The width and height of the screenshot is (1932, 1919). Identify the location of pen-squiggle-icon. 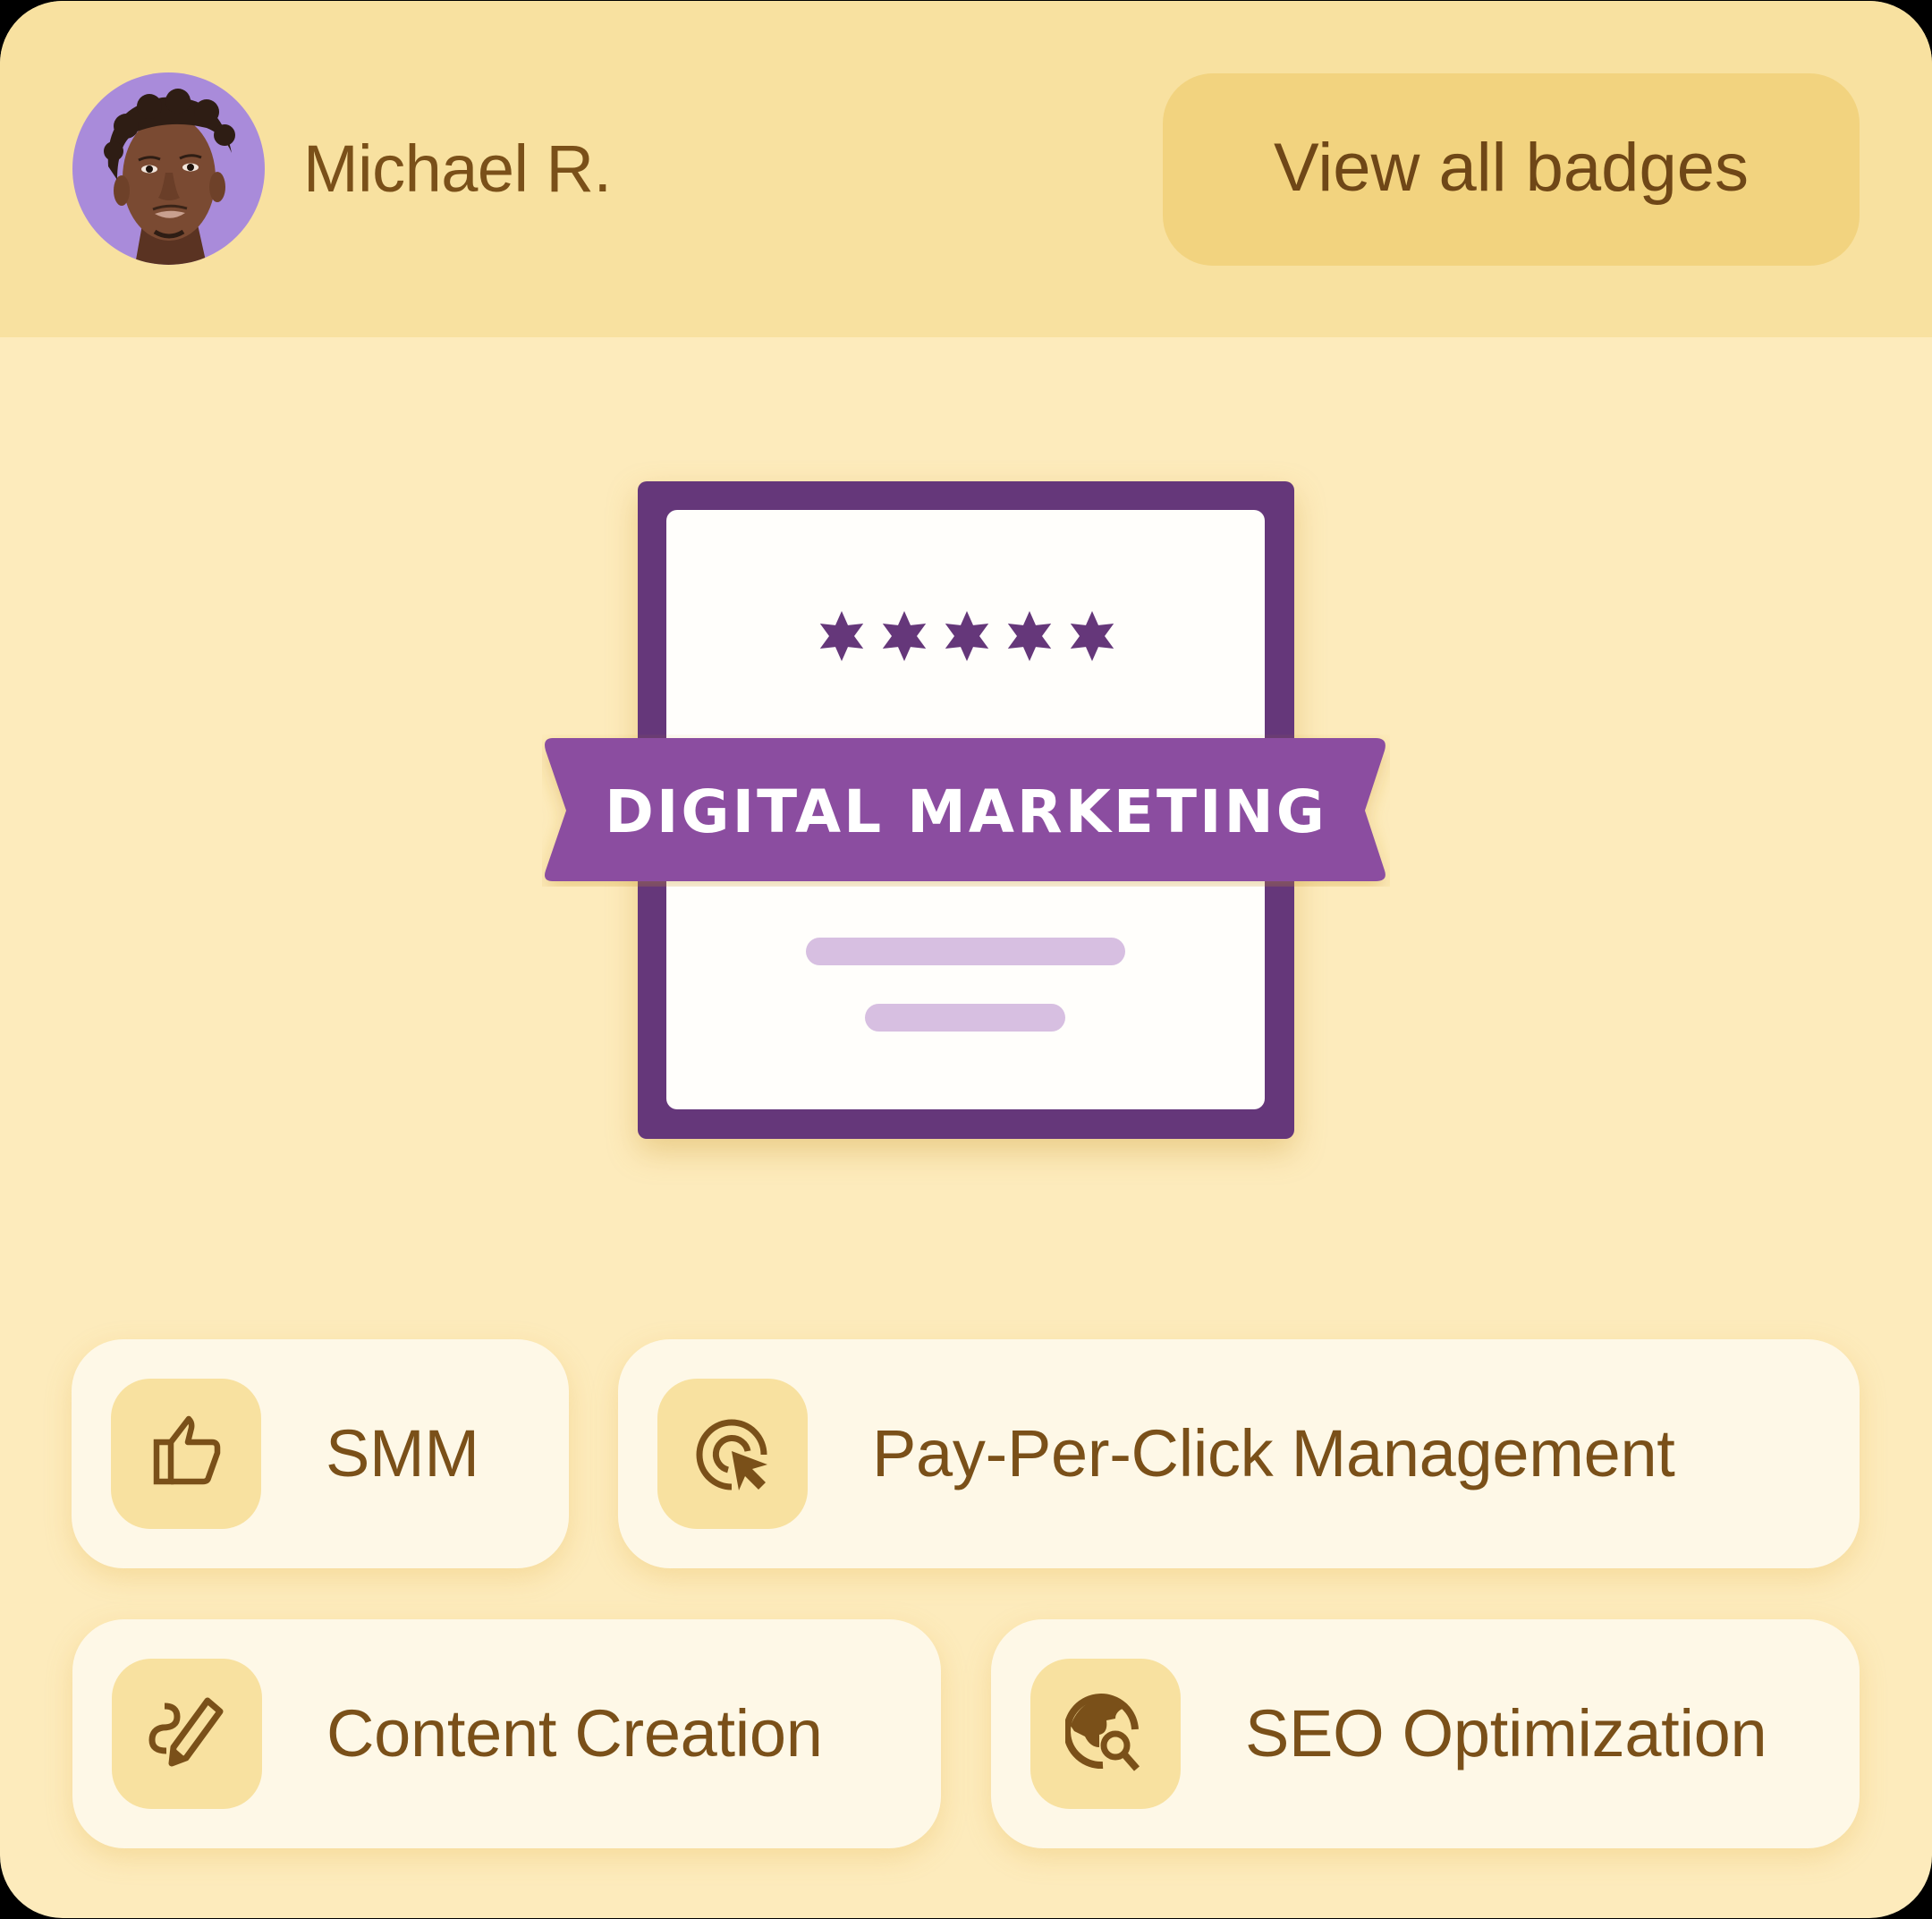
(187, 1734).